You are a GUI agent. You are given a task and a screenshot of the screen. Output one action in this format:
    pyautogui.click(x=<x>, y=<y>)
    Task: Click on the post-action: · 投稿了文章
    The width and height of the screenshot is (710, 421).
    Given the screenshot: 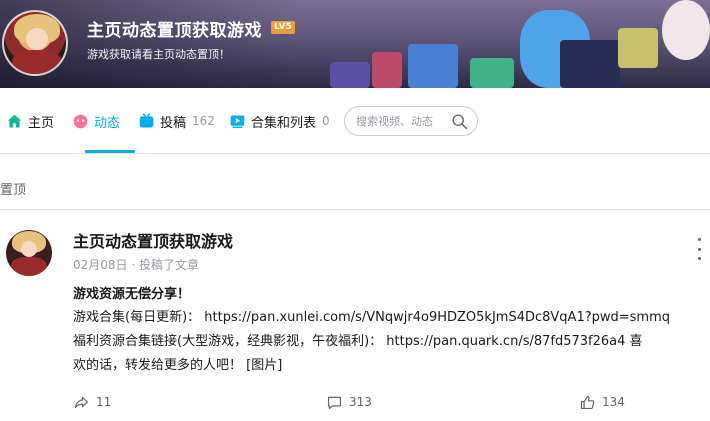 What is the action you would take?
    pyautogui.click(x=165, y=265)
    